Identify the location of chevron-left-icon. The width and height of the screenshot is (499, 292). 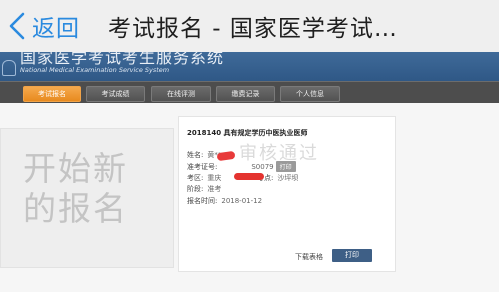
(17, 26).